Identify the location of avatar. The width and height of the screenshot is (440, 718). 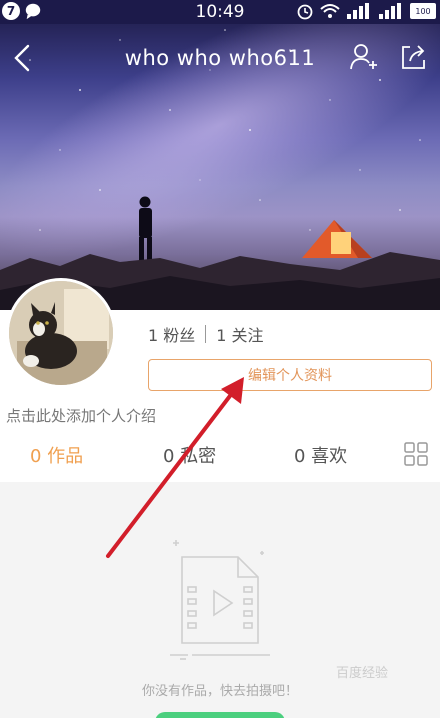
(61, 333).